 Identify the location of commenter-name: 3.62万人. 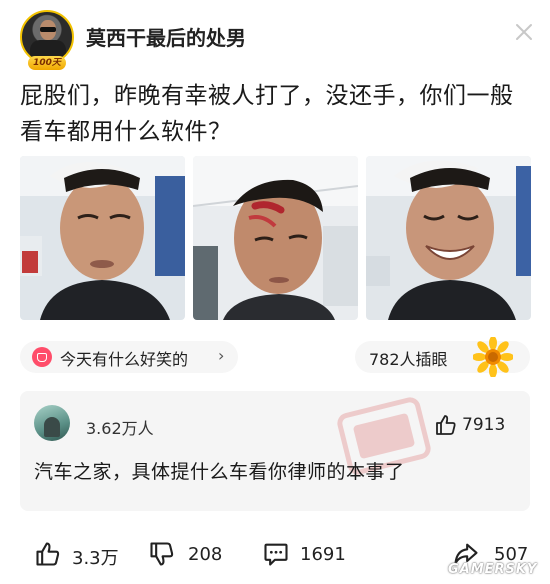
(120, 427).